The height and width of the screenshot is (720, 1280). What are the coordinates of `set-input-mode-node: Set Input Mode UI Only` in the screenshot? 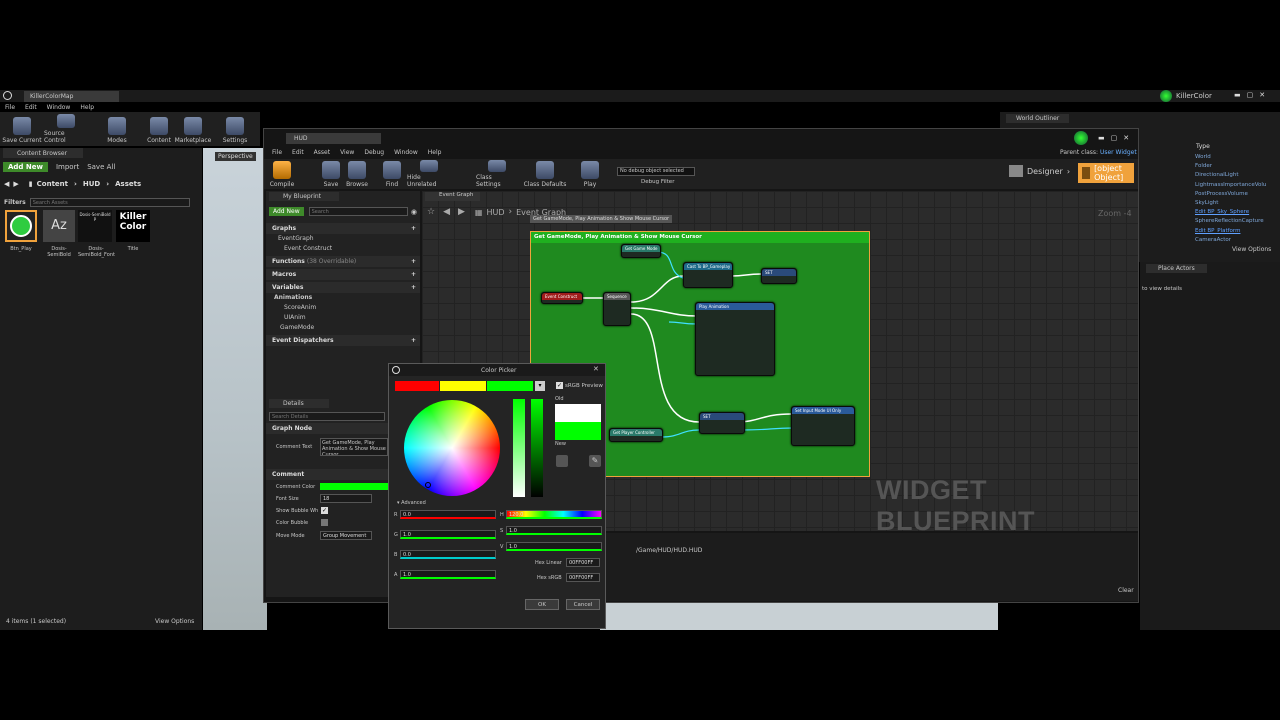 It's located at (823, 426).